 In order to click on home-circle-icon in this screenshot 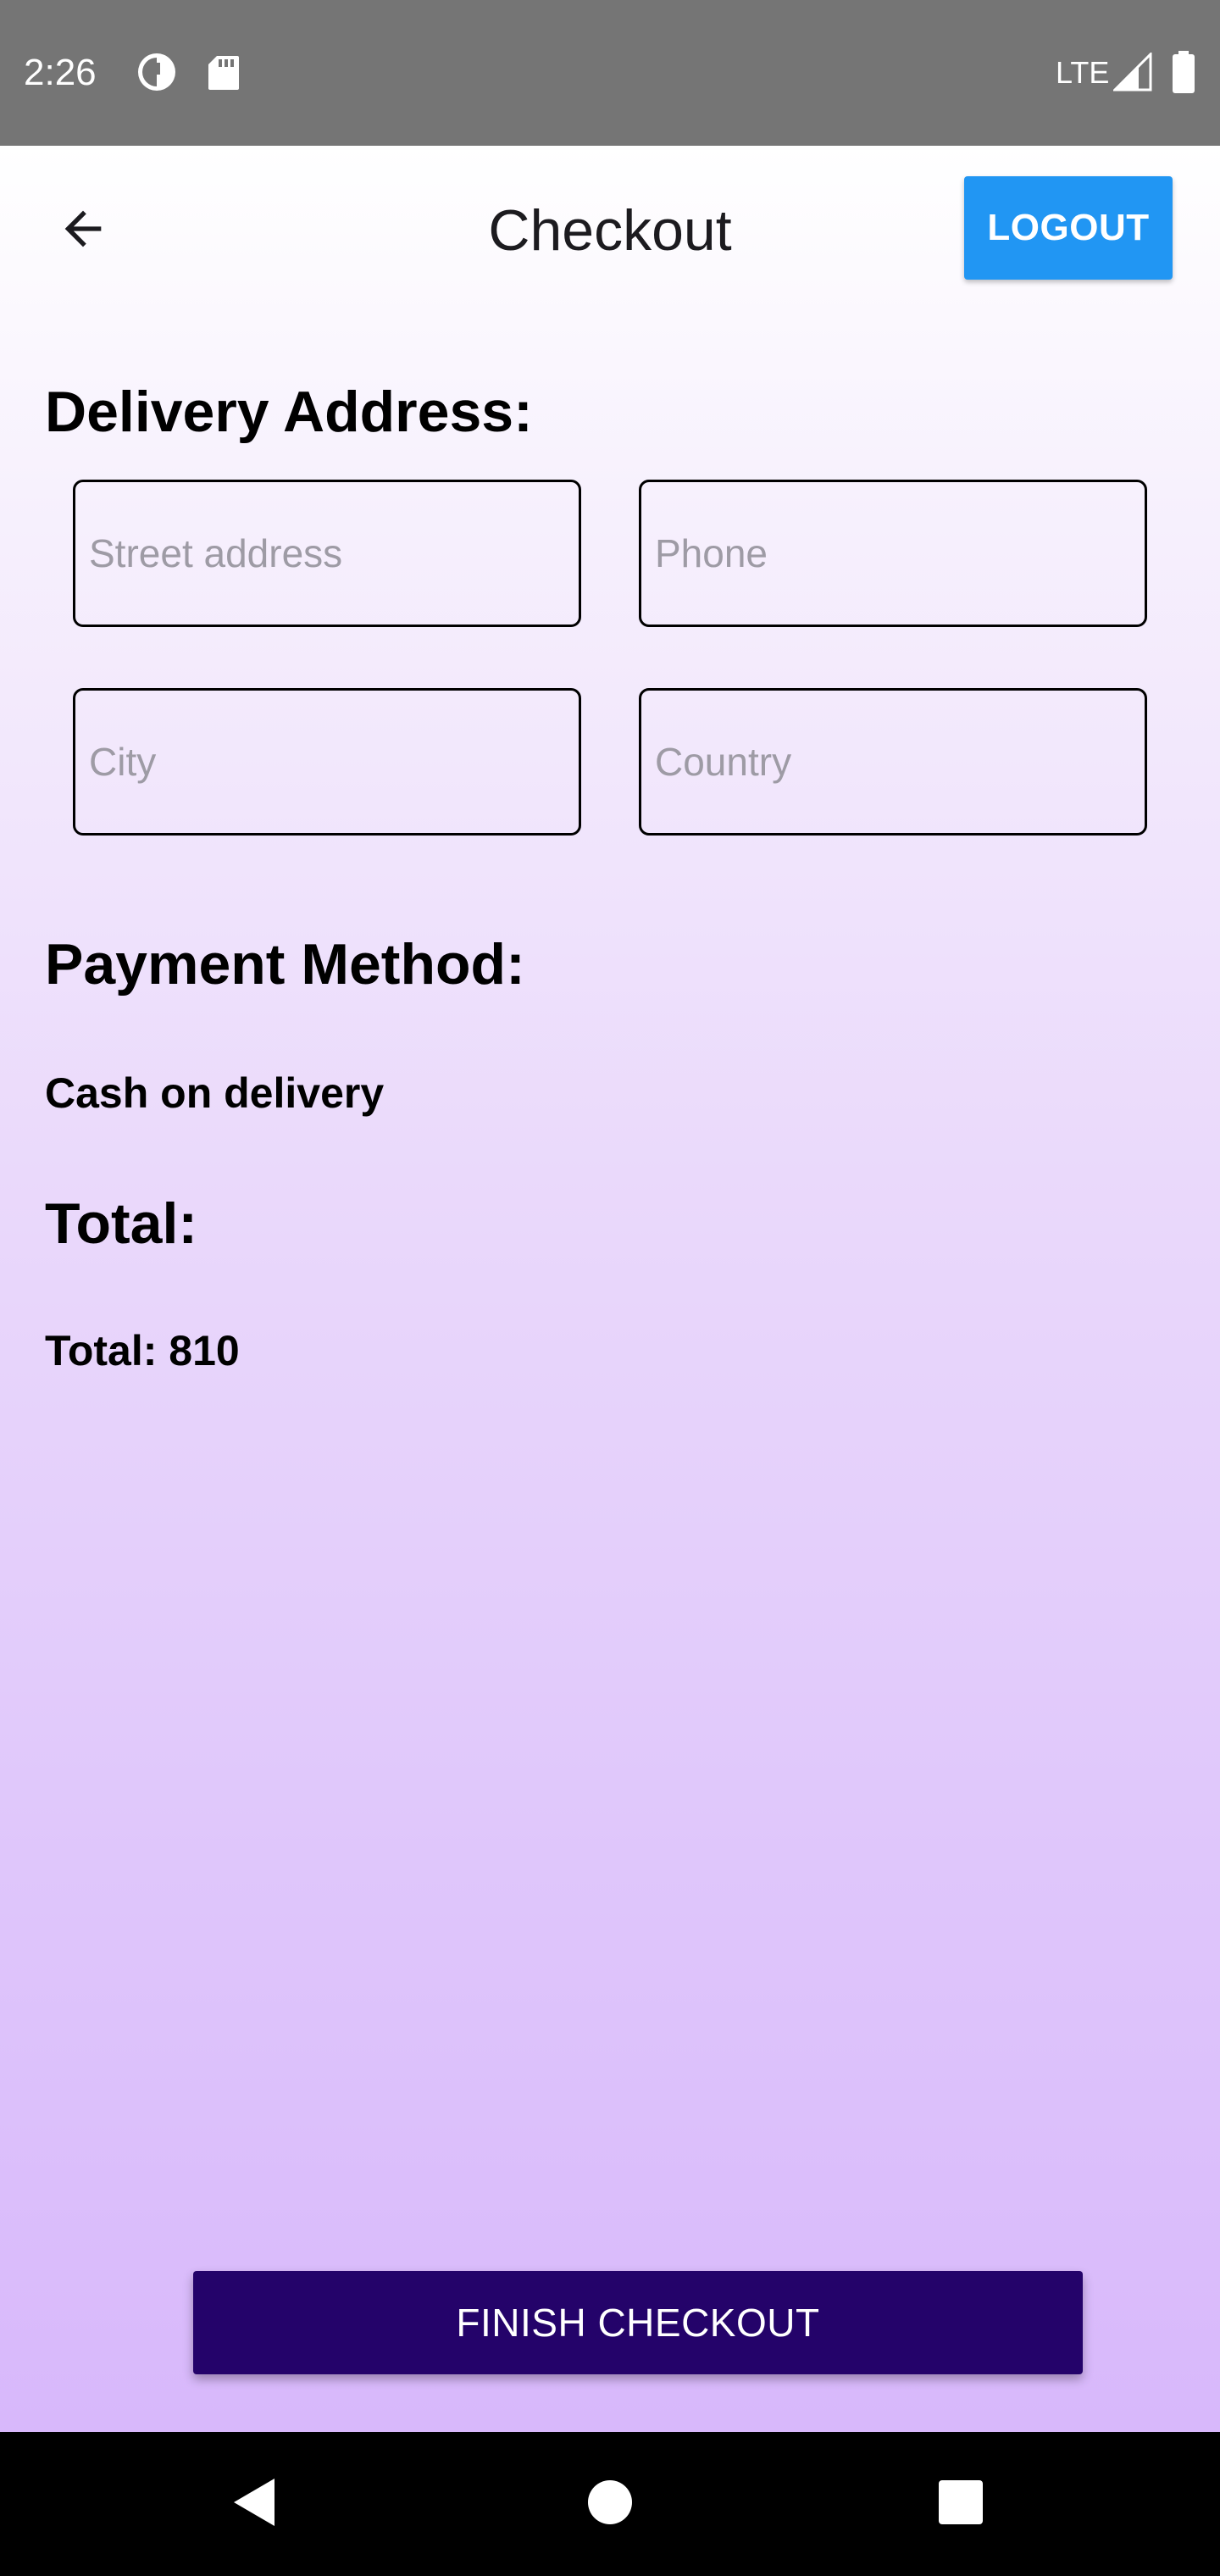, I will do `click(610, 2504)`.